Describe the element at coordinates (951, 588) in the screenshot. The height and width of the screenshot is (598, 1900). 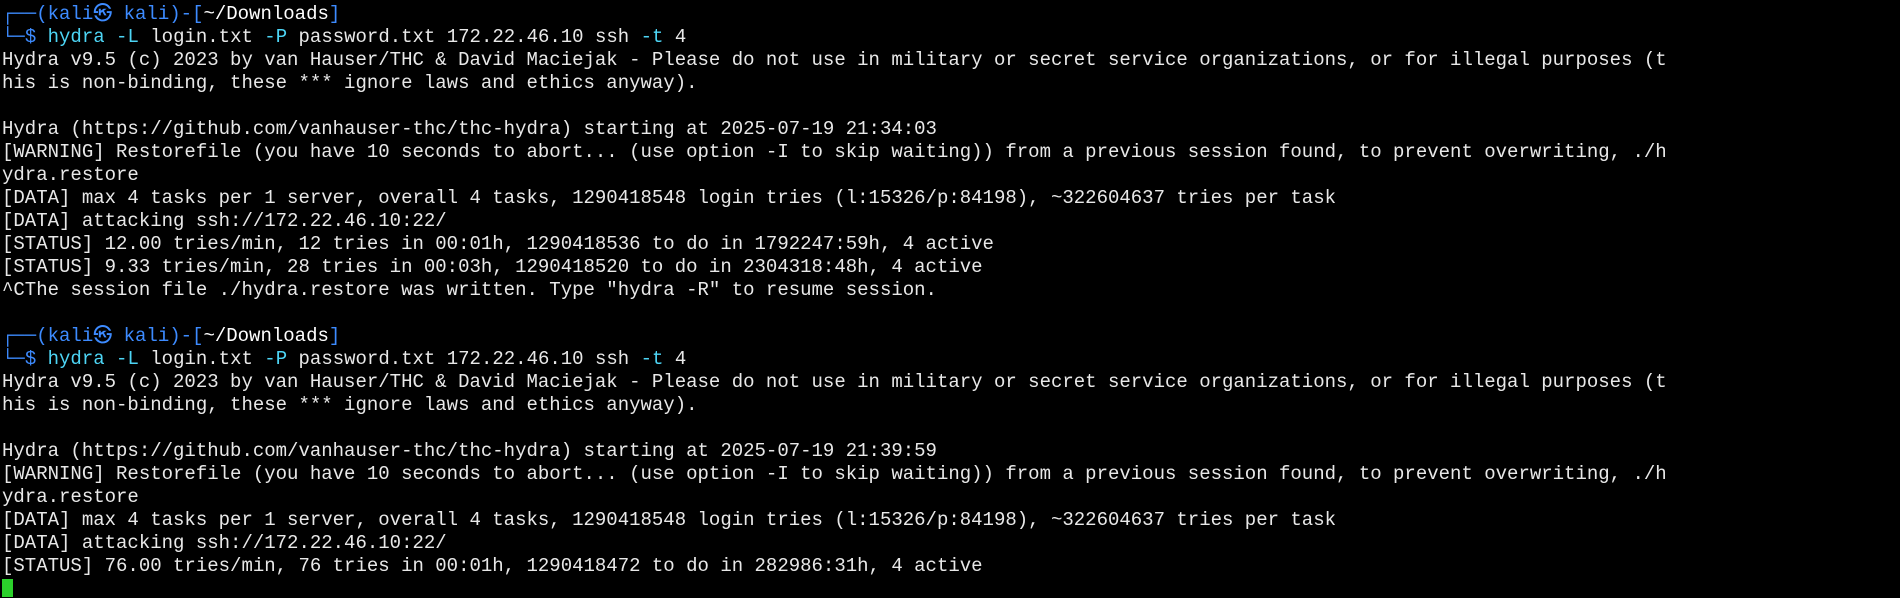
I see `cursor-line` at that location.